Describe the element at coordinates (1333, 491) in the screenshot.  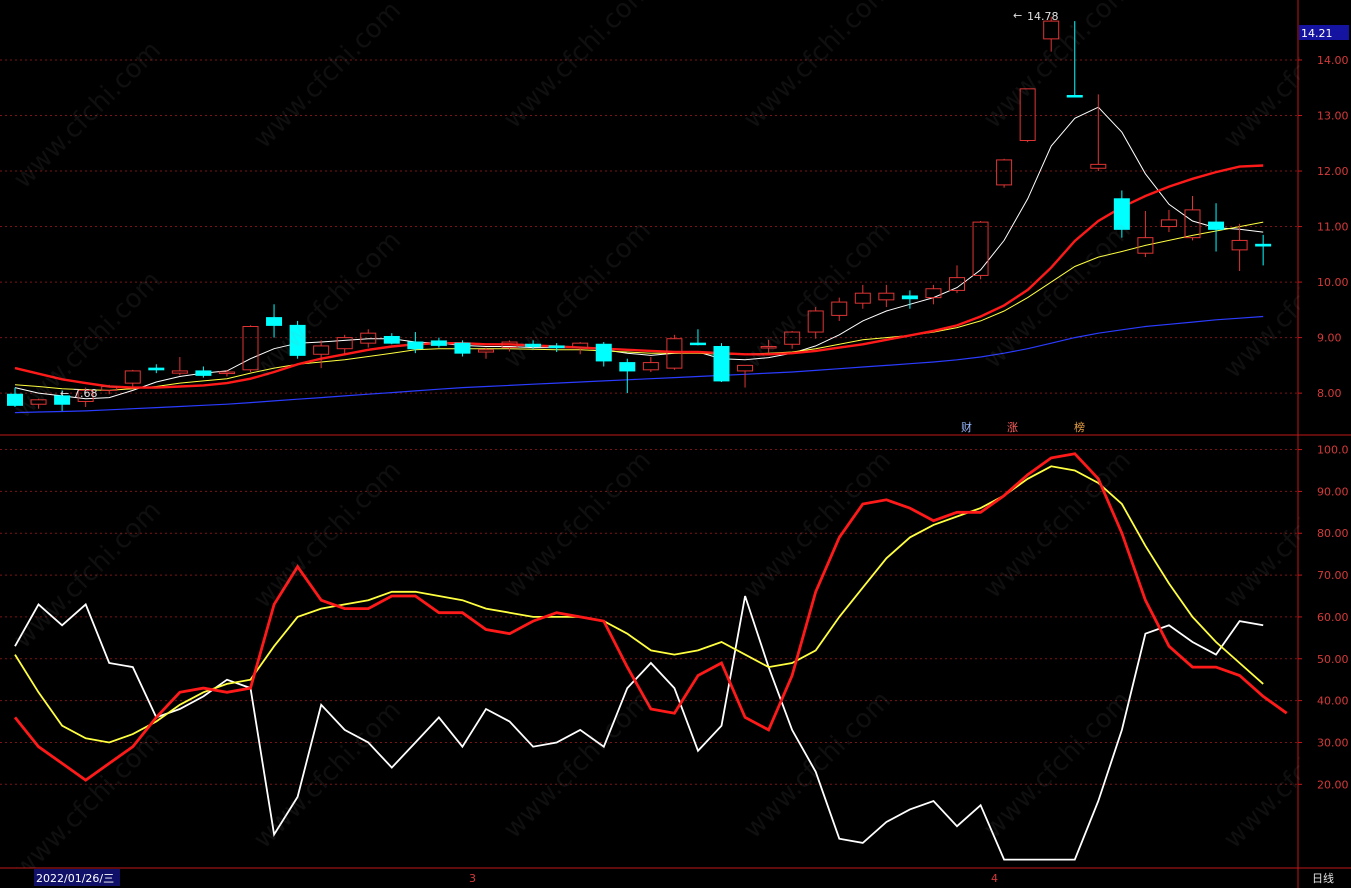
I see `indicator-tick-label: 90.00` at that location.